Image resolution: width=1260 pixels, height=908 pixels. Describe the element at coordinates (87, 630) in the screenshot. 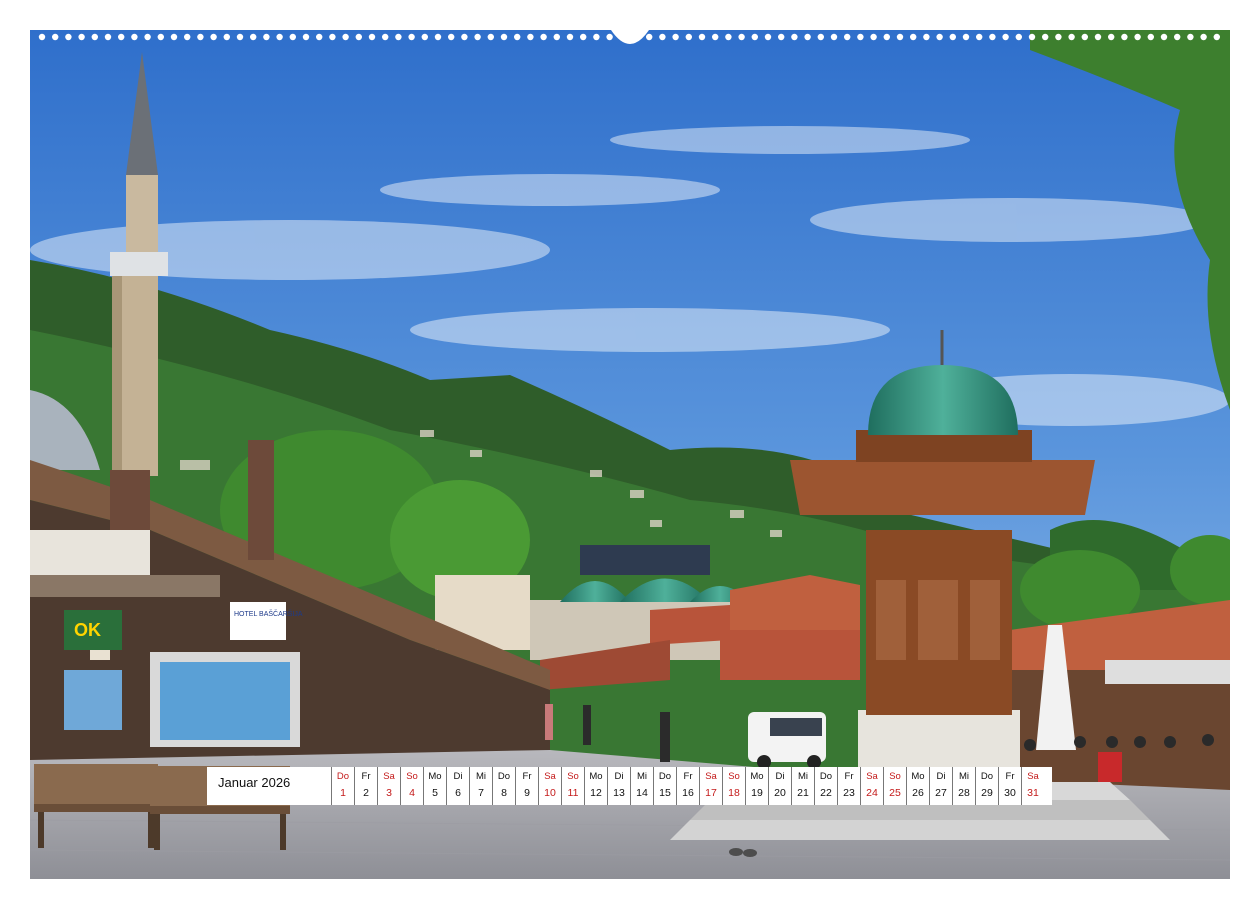

I see `ok-sign: OK` at that location.